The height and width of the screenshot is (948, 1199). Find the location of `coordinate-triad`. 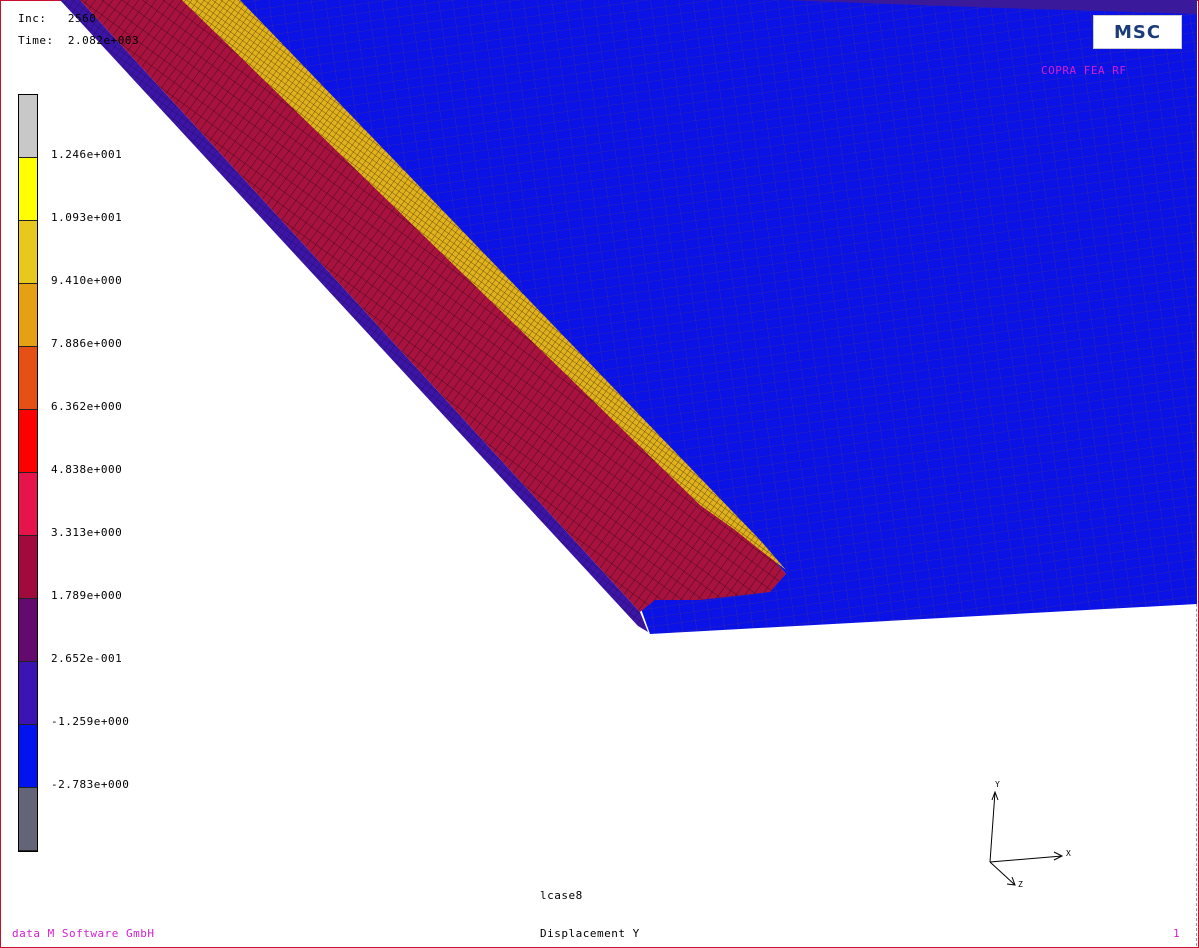

coordinate-triad is located at coordinates (1026, 838).